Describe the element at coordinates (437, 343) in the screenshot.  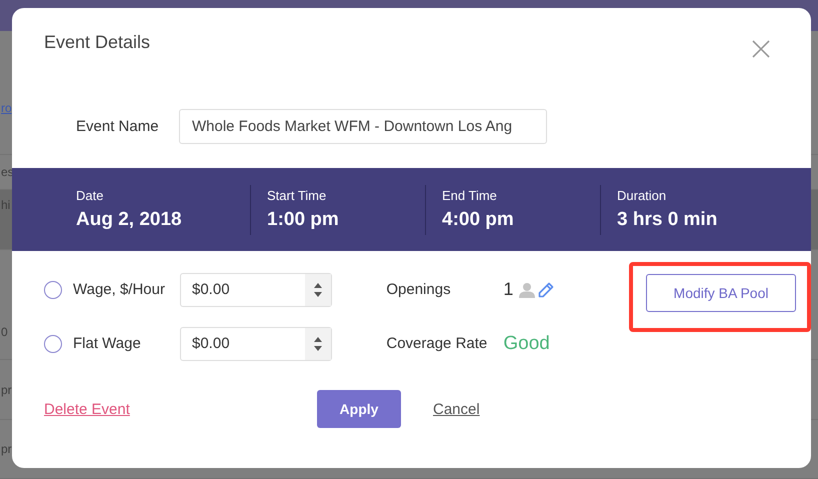
I see `field-label: Coverage Rate` at that location.